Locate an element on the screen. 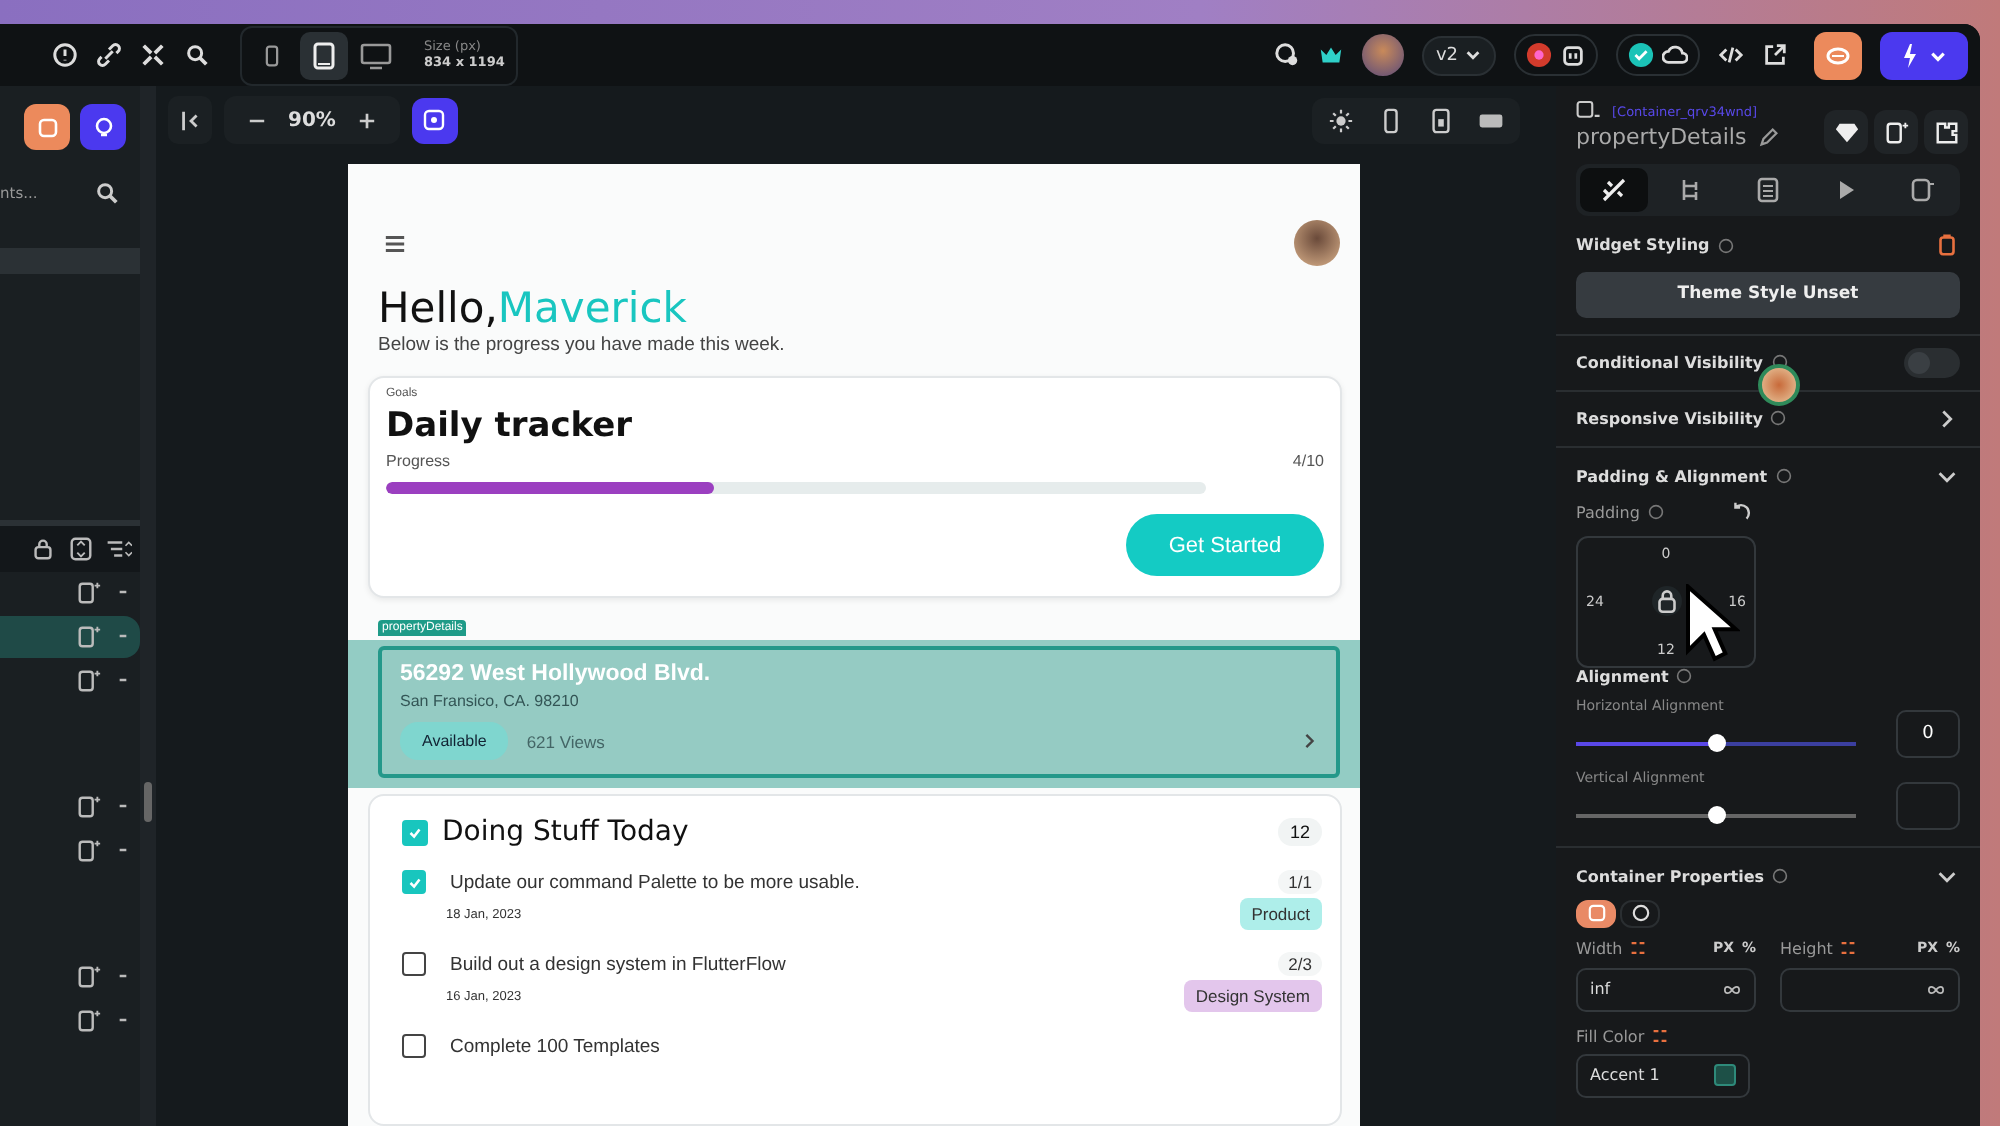 The width and height of the screenshot is (2000, 1126). task-title: Build out a design system in FlutterFlow is located at coordinates (618, 964).